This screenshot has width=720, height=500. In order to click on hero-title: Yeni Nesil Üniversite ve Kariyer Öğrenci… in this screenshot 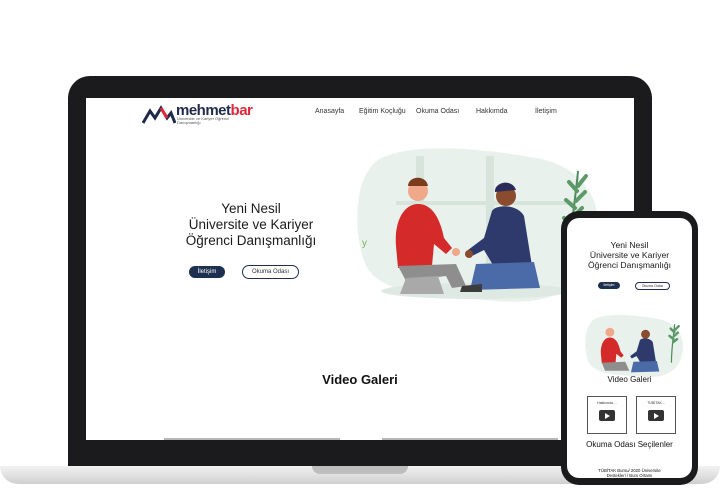, I will do `click(251, 225)`.